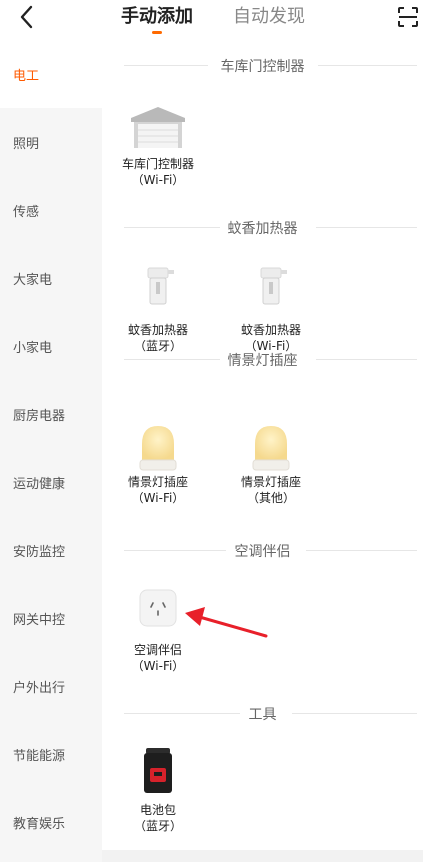 This screenshot has height=862, width=423. I want to click on device-garage-door-wifi: 车库门控制器 （Wi-Fi）, so click(158, 146).